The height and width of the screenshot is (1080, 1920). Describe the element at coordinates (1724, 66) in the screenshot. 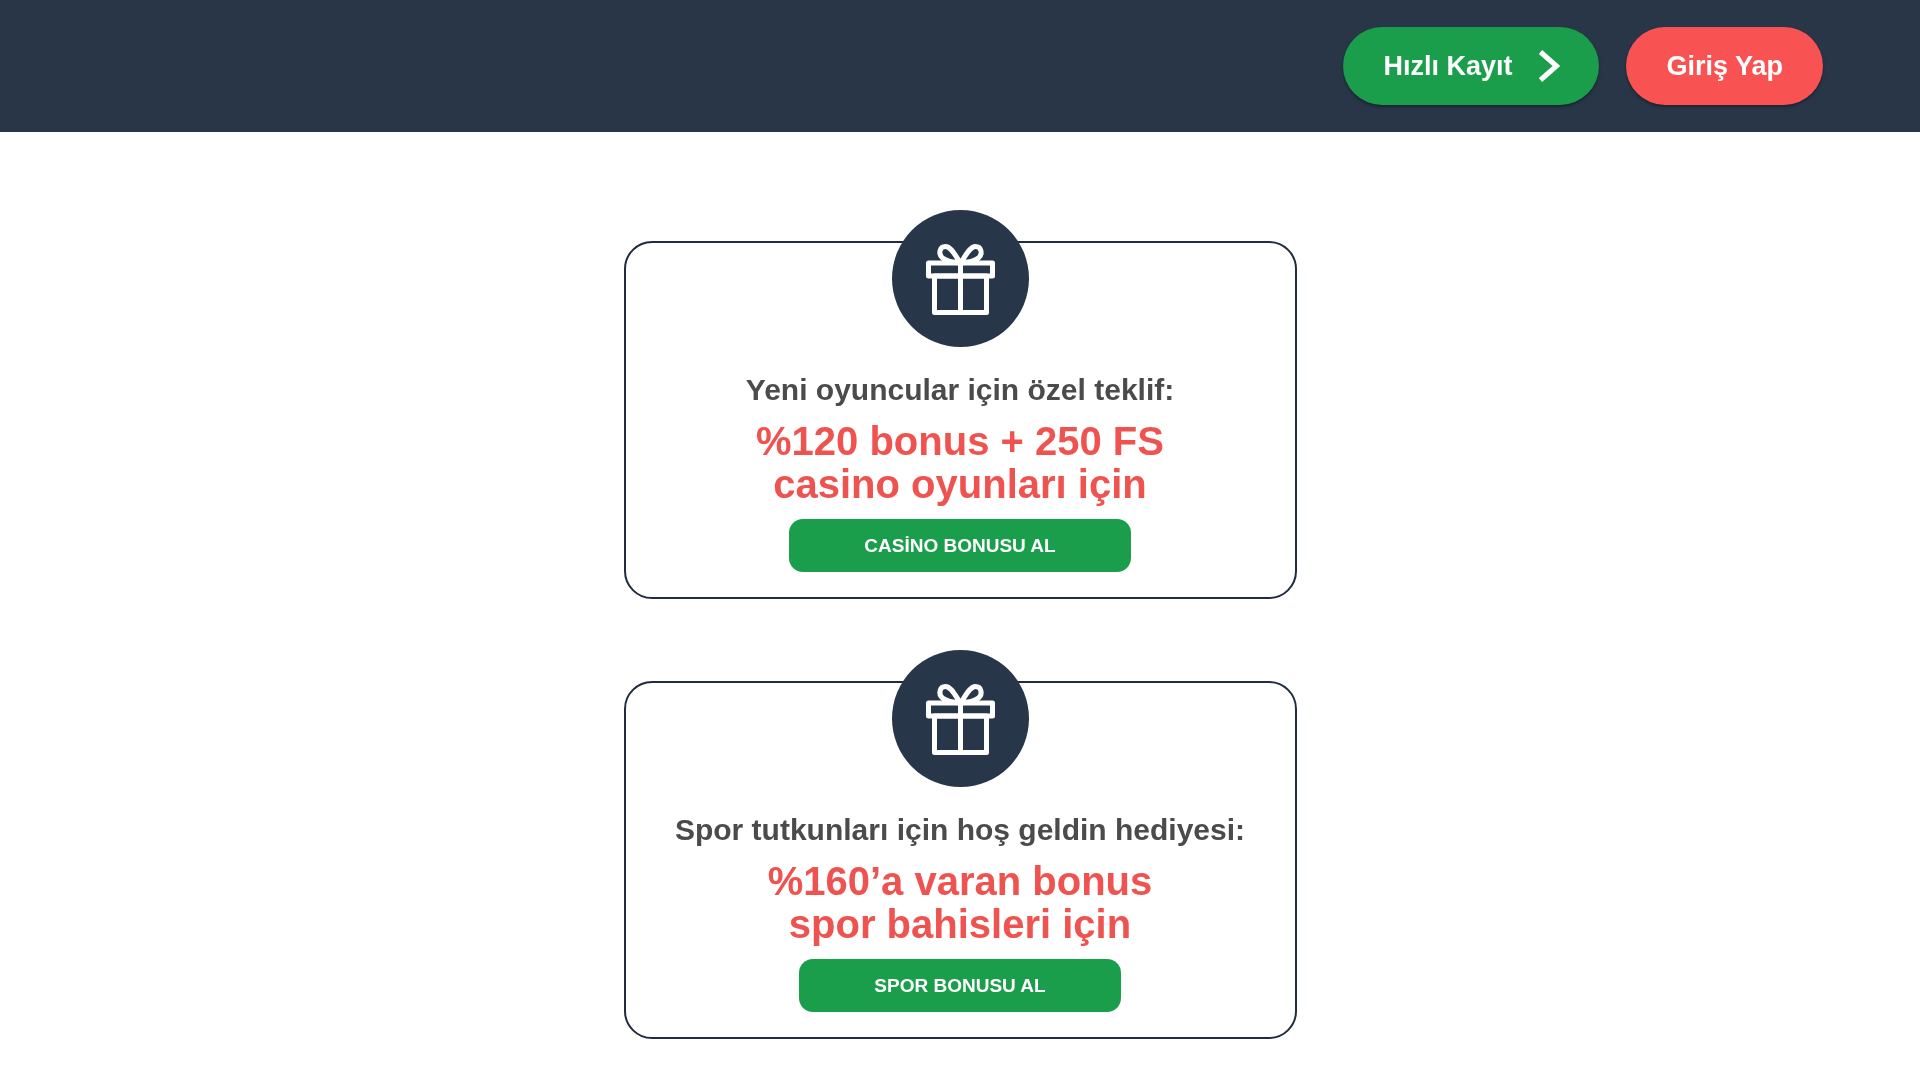

I see `login-button: Giriş Yap` at that location.